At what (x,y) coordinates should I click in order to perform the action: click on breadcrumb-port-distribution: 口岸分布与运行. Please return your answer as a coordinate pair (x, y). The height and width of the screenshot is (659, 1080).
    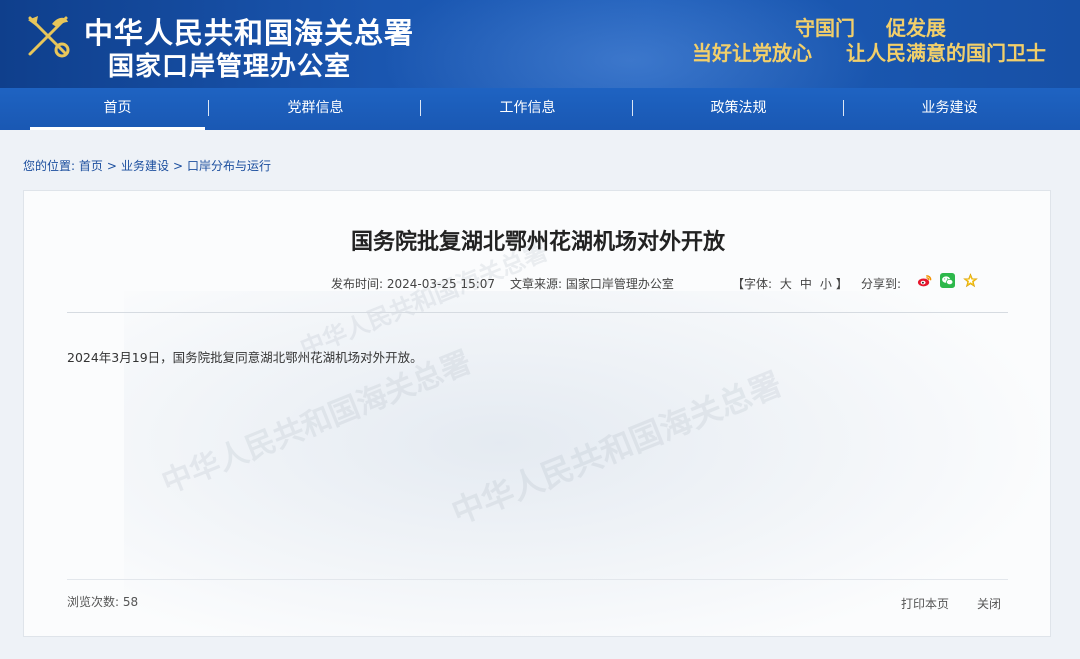
    Looking at the image, I should click on (229, 166).